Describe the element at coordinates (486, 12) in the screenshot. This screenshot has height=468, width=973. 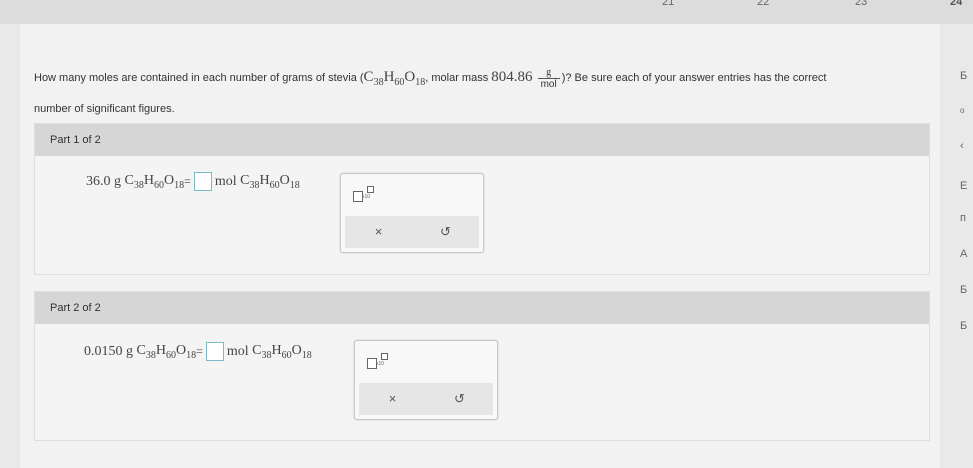
I see `top-strip: 21 22 23 24` at that location.